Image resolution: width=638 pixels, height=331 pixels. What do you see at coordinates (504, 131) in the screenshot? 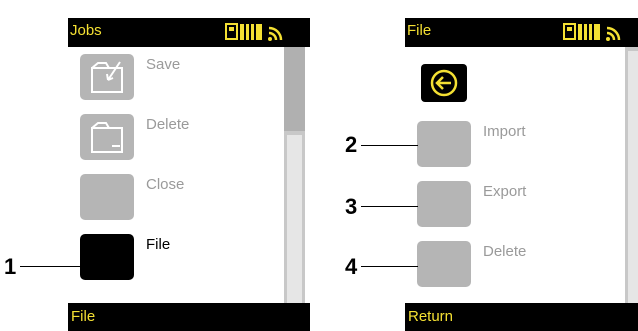
I see `menu-item-label: Import` at bounding box center [504, 131].